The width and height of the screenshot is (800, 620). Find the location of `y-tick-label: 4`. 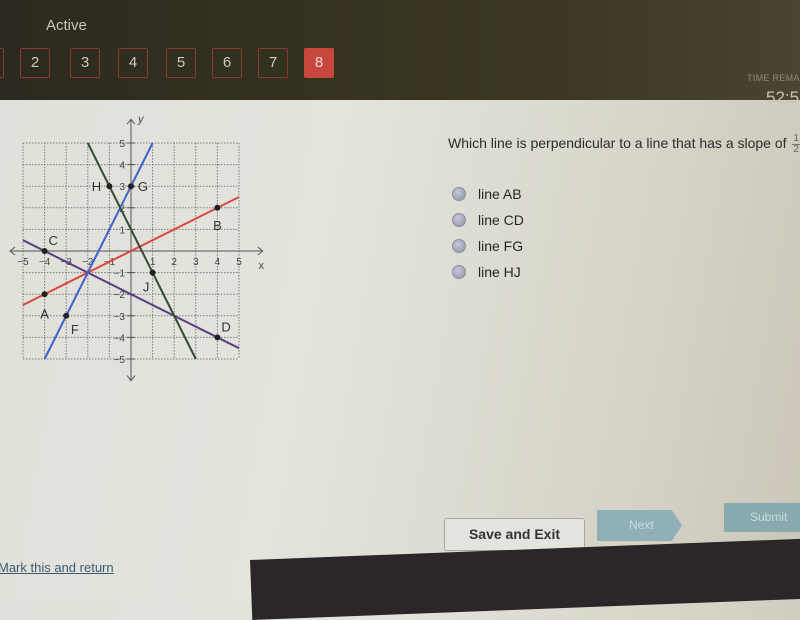

y-tick-label: 4 is located at coordinates (122, 166).